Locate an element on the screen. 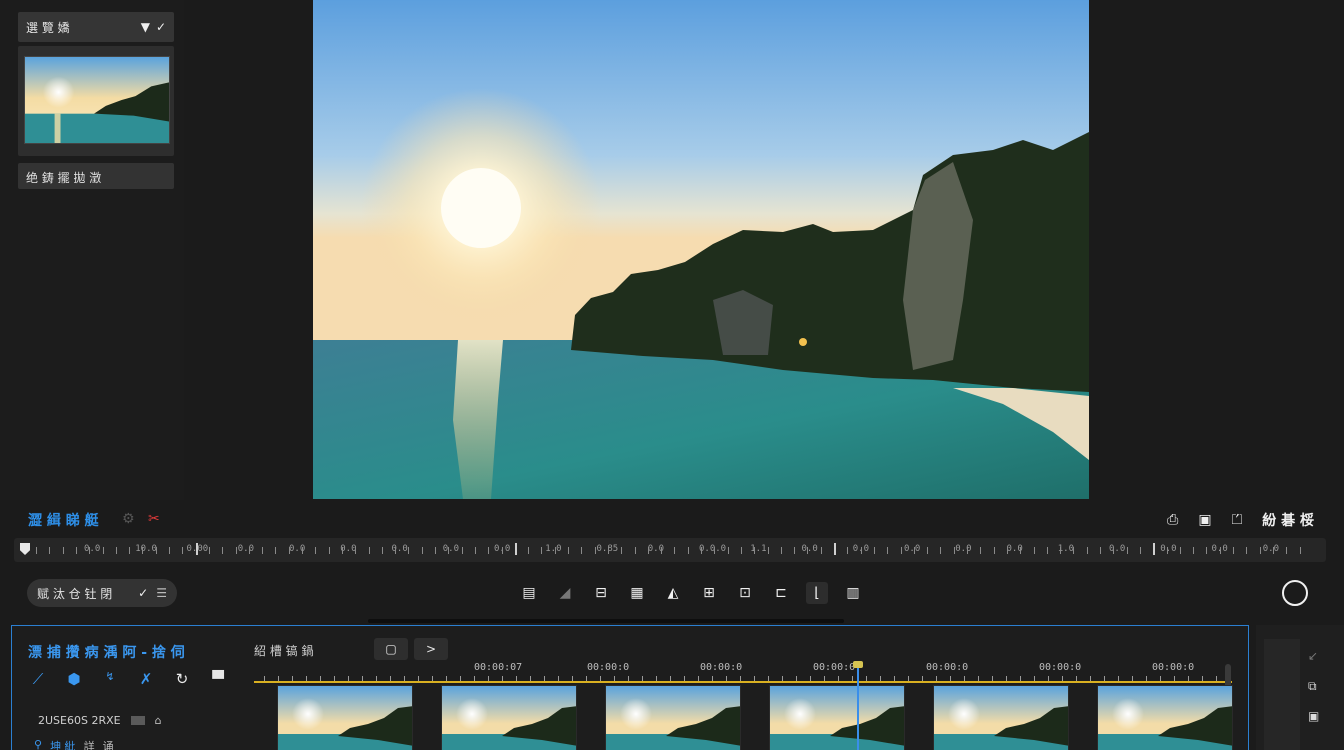 Image resolution: width=1344 pixels, height=750 pixels. step-back-icon: ⊟ is located at coordinates (601, 593).